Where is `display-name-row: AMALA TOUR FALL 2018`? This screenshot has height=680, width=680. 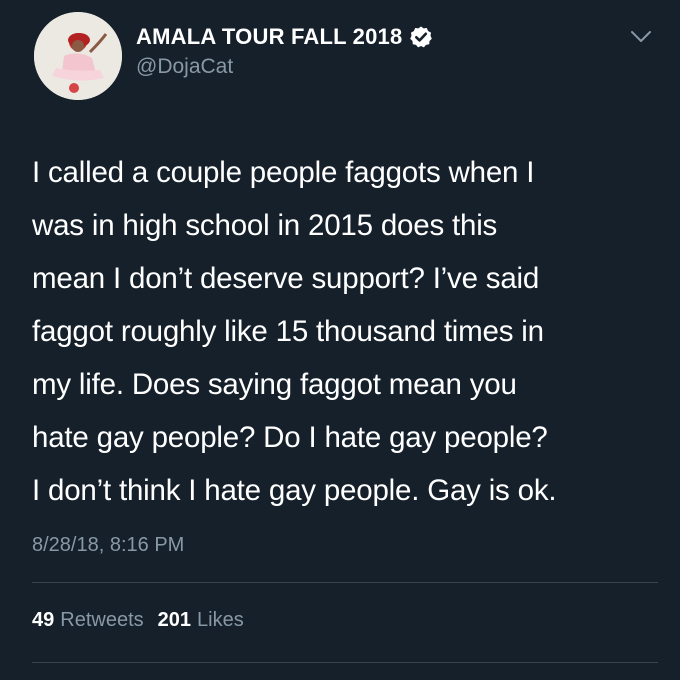
display-name-row: AMALA TOUR FALL 2018 is located at coordinates (284, 37).